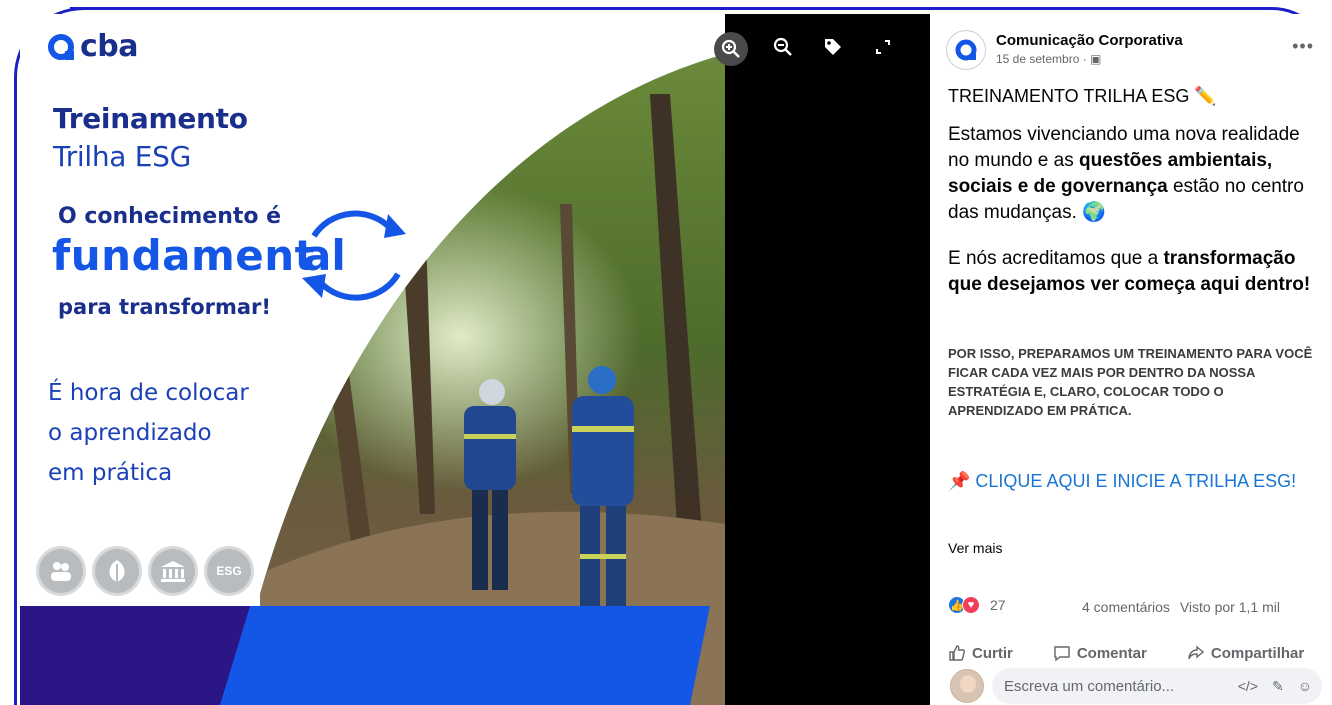  Describe the element at coordinates (1248, 686) in the screenshot. I see `code-icon: </>` at that location.